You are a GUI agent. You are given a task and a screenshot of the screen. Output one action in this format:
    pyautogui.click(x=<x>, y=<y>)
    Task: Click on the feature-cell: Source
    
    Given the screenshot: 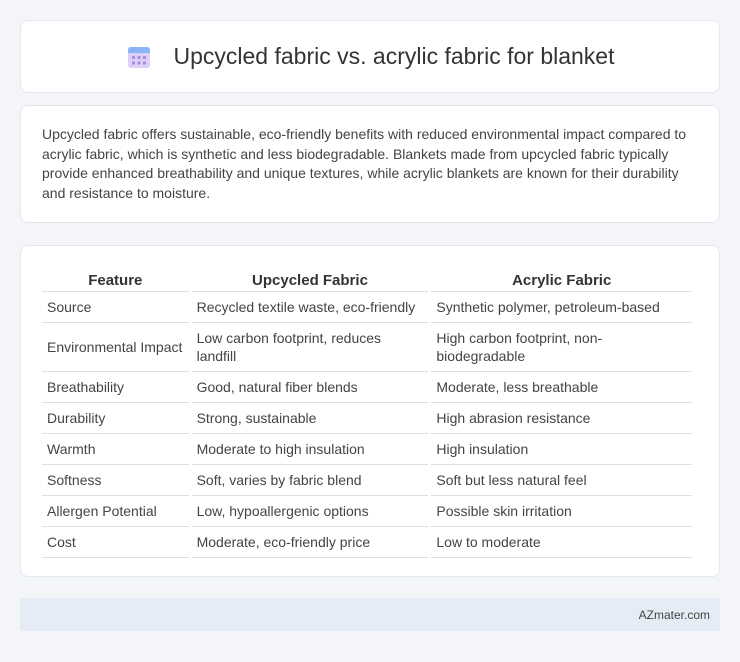 What is the action you would take?
    pyautogui.click(x=115, y=307)
    